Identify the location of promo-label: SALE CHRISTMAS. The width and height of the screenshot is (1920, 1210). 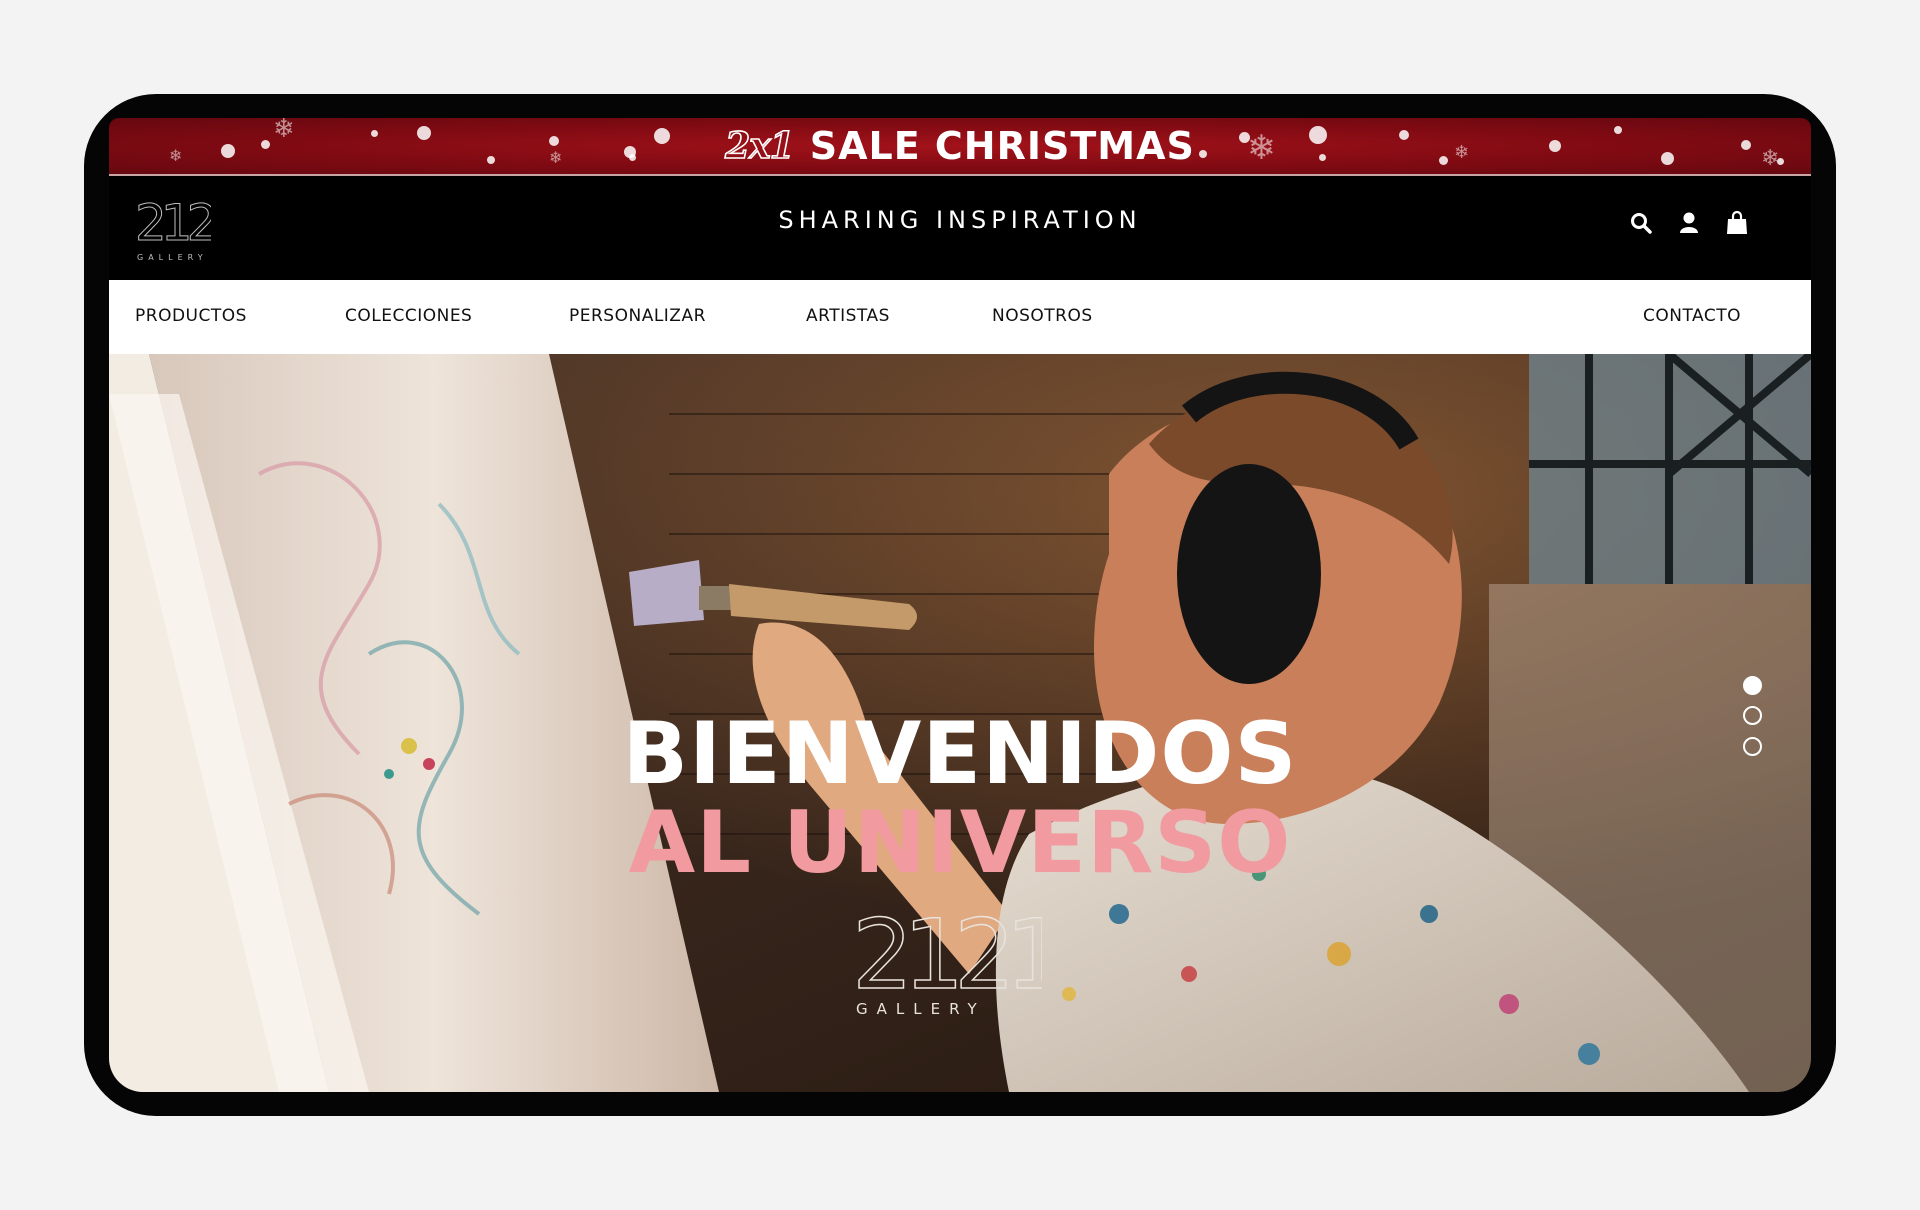
(1002, 146).